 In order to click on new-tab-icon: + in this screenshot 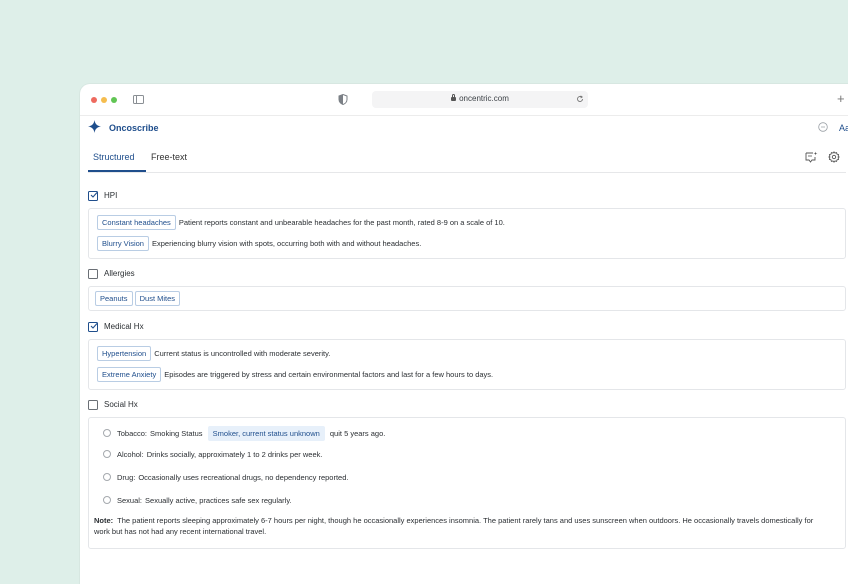, I will do `click(841, 98)`.